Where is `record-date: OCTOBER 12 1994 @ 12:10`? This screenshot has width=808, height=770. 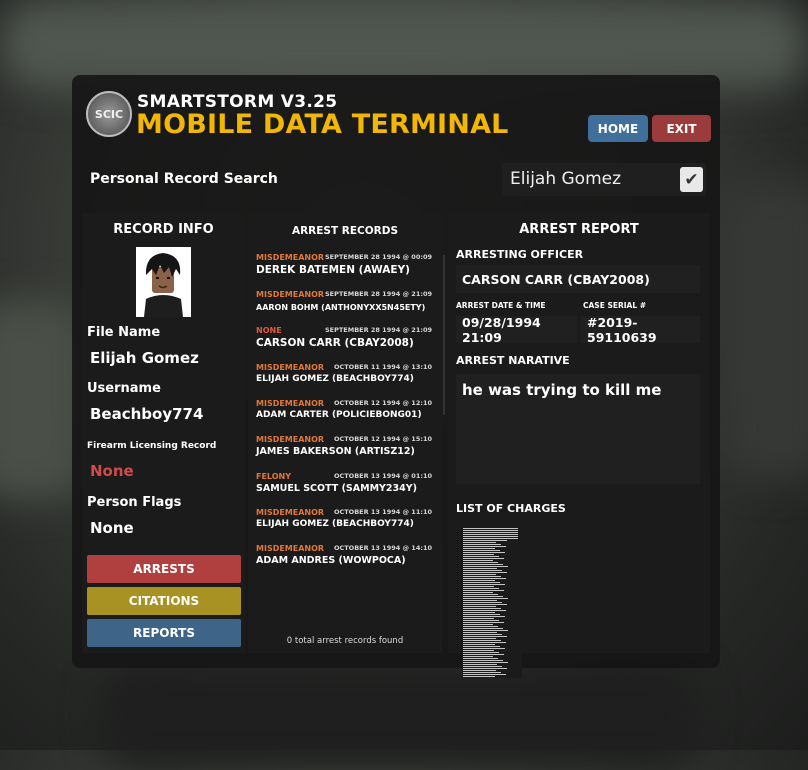 record-date: OCTOBER 12 1994 @ 12:10 is located at coordinates (382, 403).